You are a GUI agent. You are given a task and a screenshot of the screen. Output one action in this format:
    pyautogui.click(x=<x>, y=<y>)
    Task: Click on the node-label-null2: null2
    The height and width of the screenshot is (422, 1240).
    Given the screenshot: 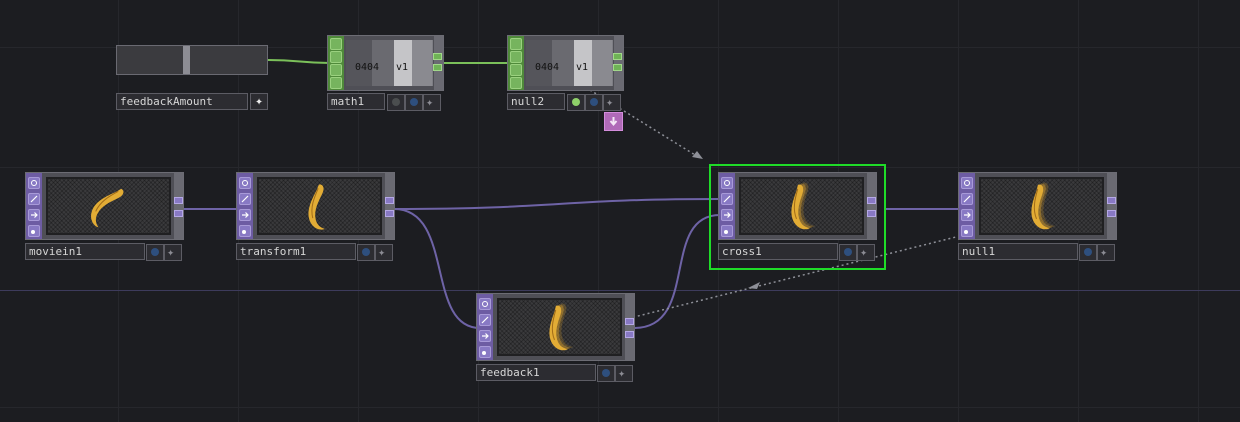 What is the action you would take?
    pyautogui.click(x=536, y=101)
    